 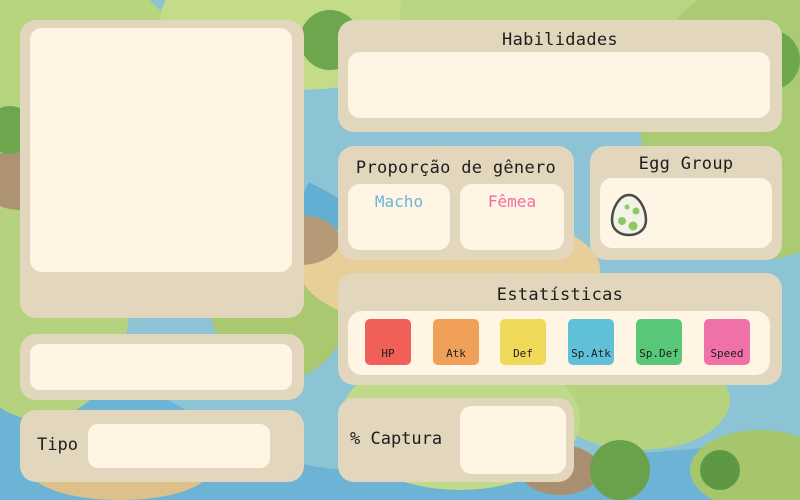 What do you see at coordinates (456, 342) in the screenshot?
I see `stat-atk: Atk` at bounding box center [456, 342].